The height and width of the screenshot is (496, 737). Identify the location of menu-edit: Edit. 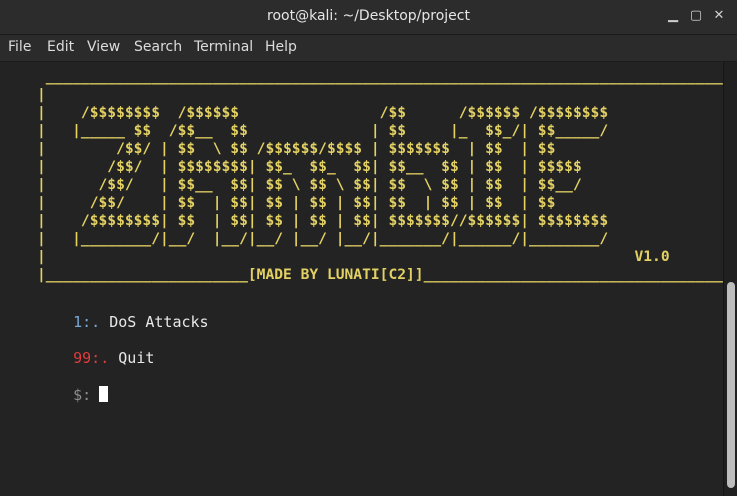
(60, 47).